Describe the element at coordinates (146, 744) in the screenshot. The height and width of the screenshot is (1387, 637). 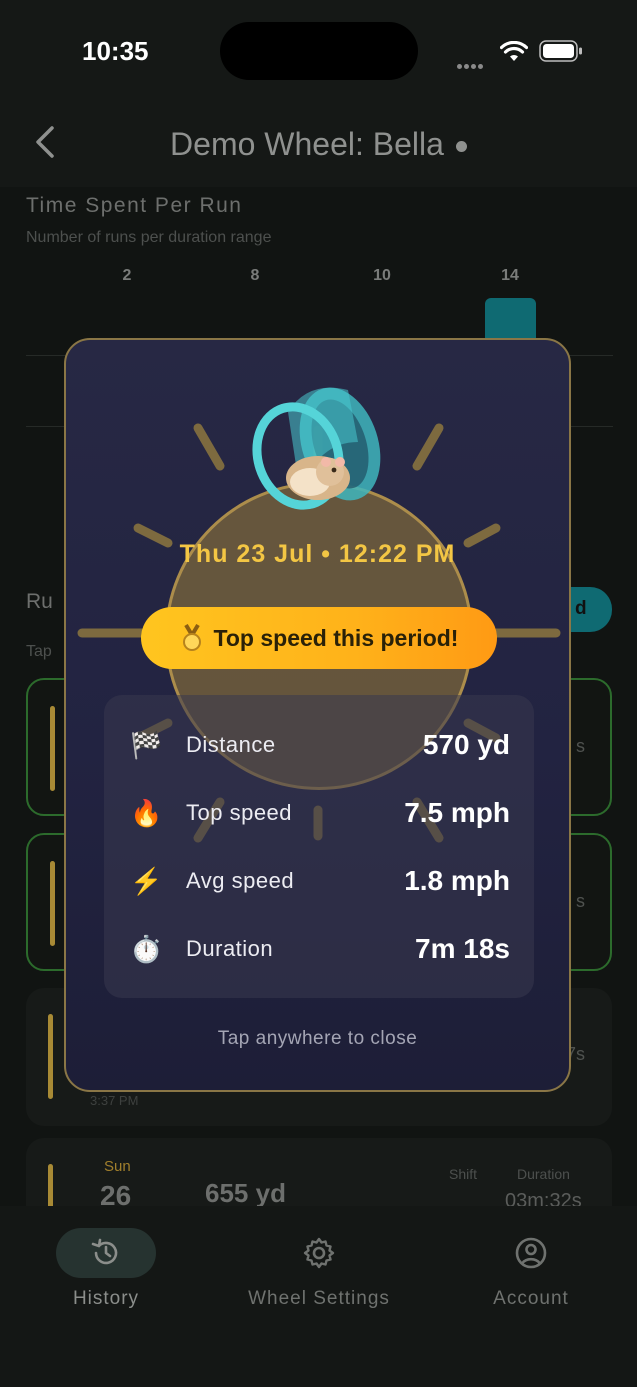
I see `checkered-flag-icon: 🏁` at that location.